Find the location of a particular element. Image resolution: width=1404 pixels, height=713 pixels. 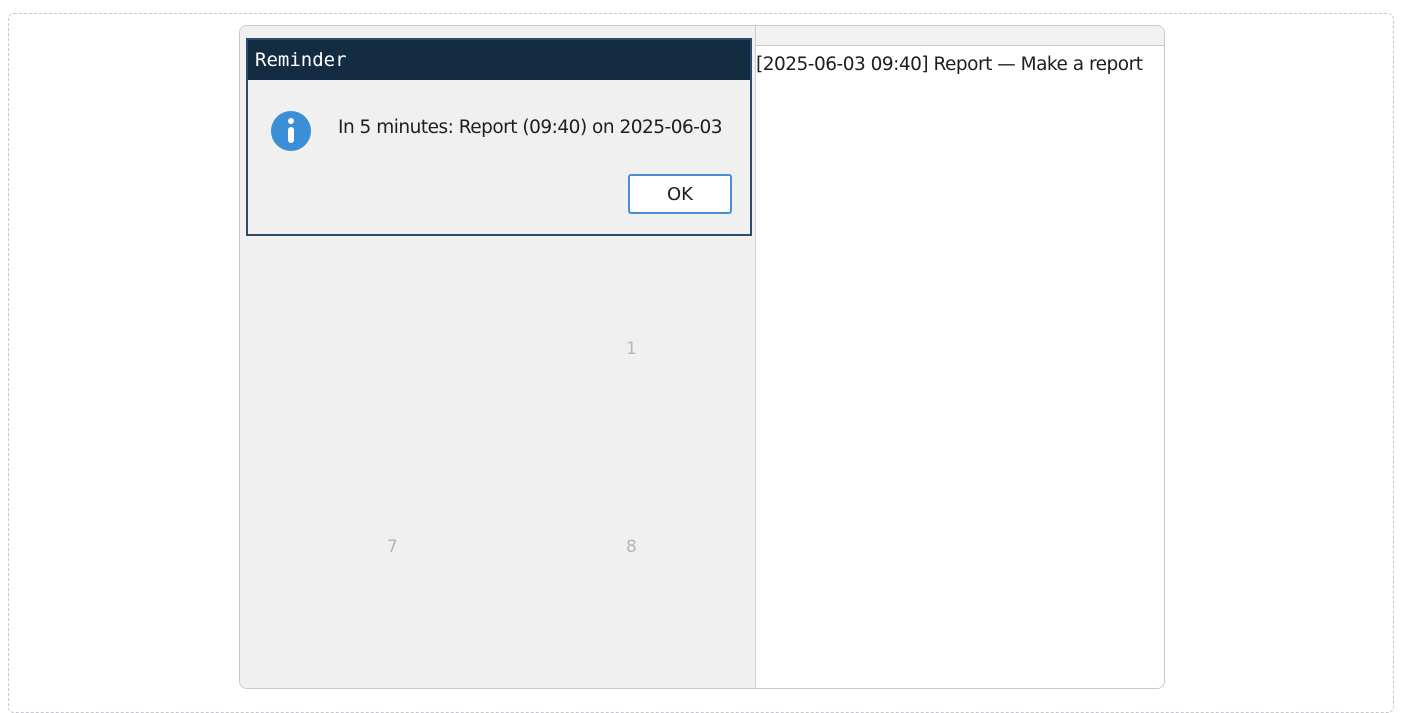

ok-button: OK is located at coordinates (680, 194).